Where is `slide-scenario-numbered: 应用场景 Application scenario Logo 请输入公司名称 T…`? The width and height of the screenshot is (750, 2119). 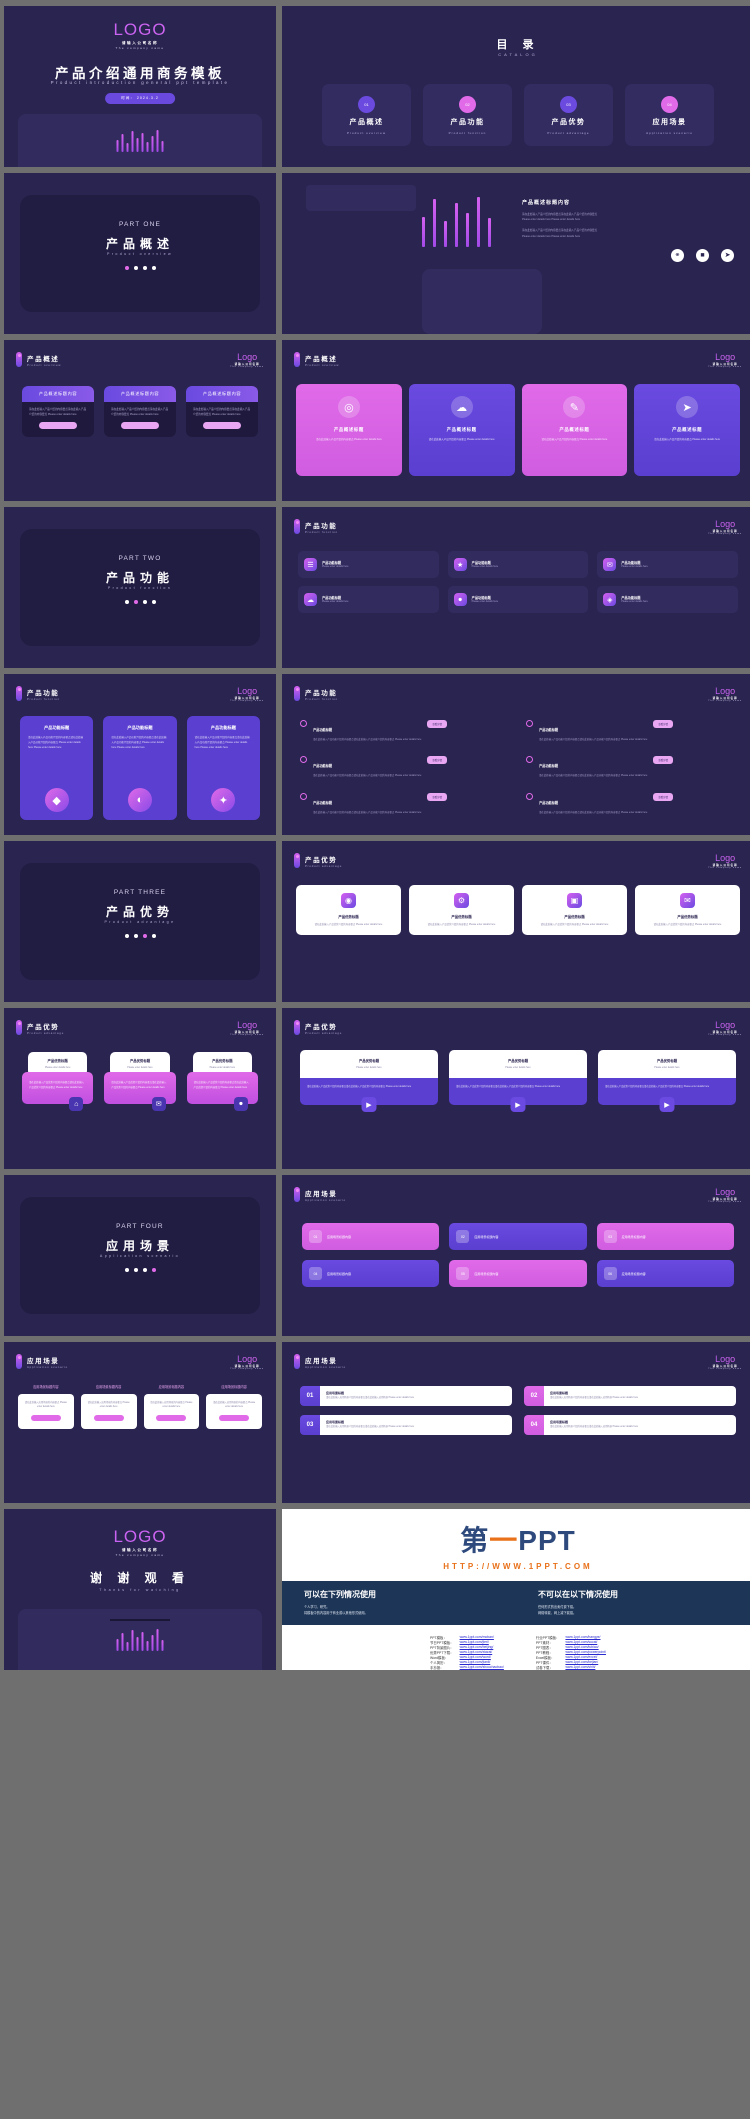
slide-scenario-numbered: 应用场景 Application scenario Logo 请输入公司名称 T… is located at coordinates (516, 1422).